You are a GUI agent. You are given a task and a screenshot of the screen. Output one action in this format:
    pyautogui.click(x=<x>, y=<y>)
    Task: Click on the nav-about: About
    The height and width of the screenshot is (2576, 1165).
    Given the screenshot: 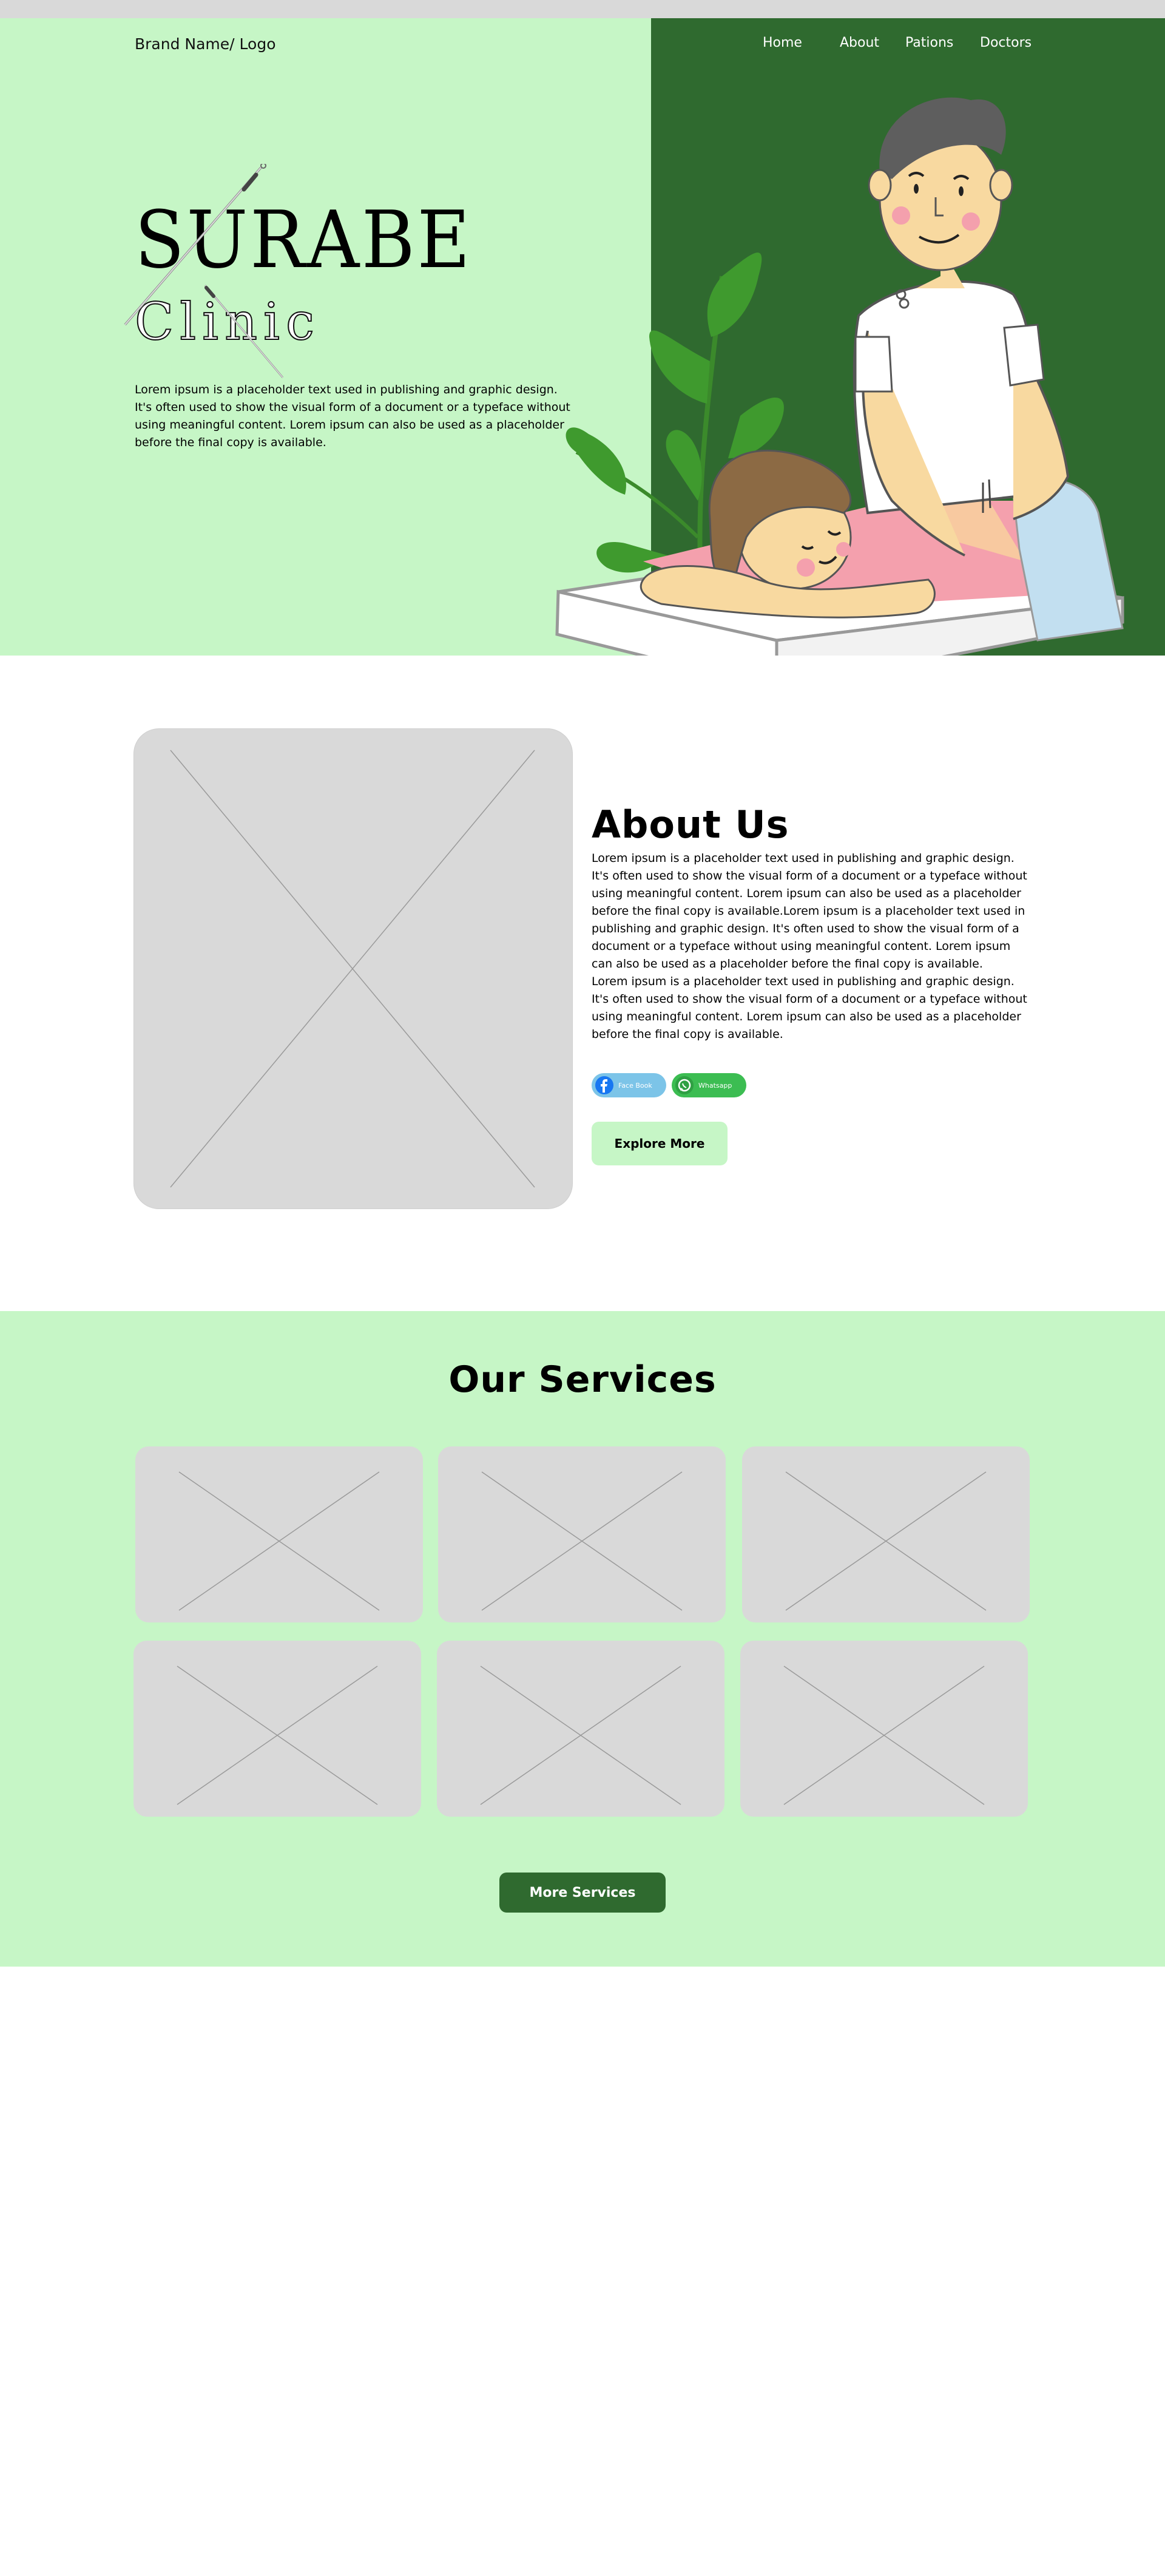 What is the action you would take?
    pyautogui.click(x=859, y=42)
    